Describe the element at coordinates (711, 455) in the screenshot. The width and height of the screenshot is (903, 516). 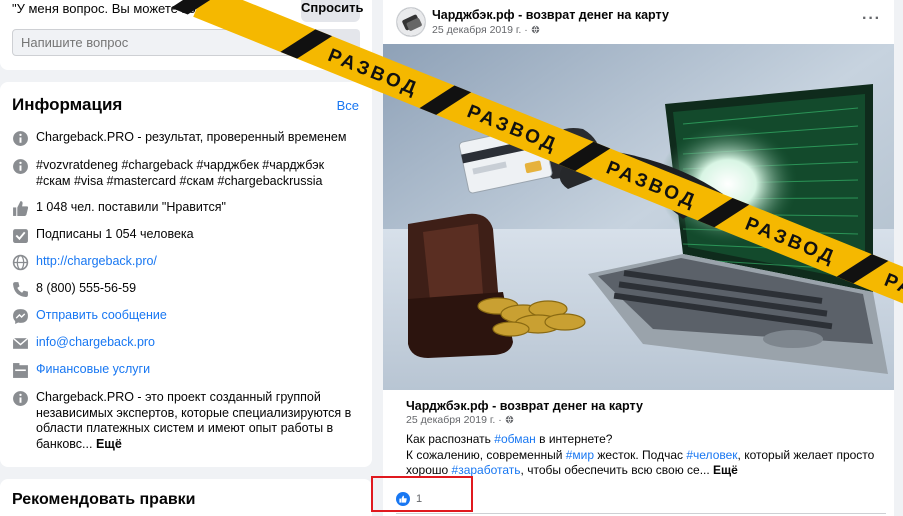
I see `hashtag-link: #человек` at that location.